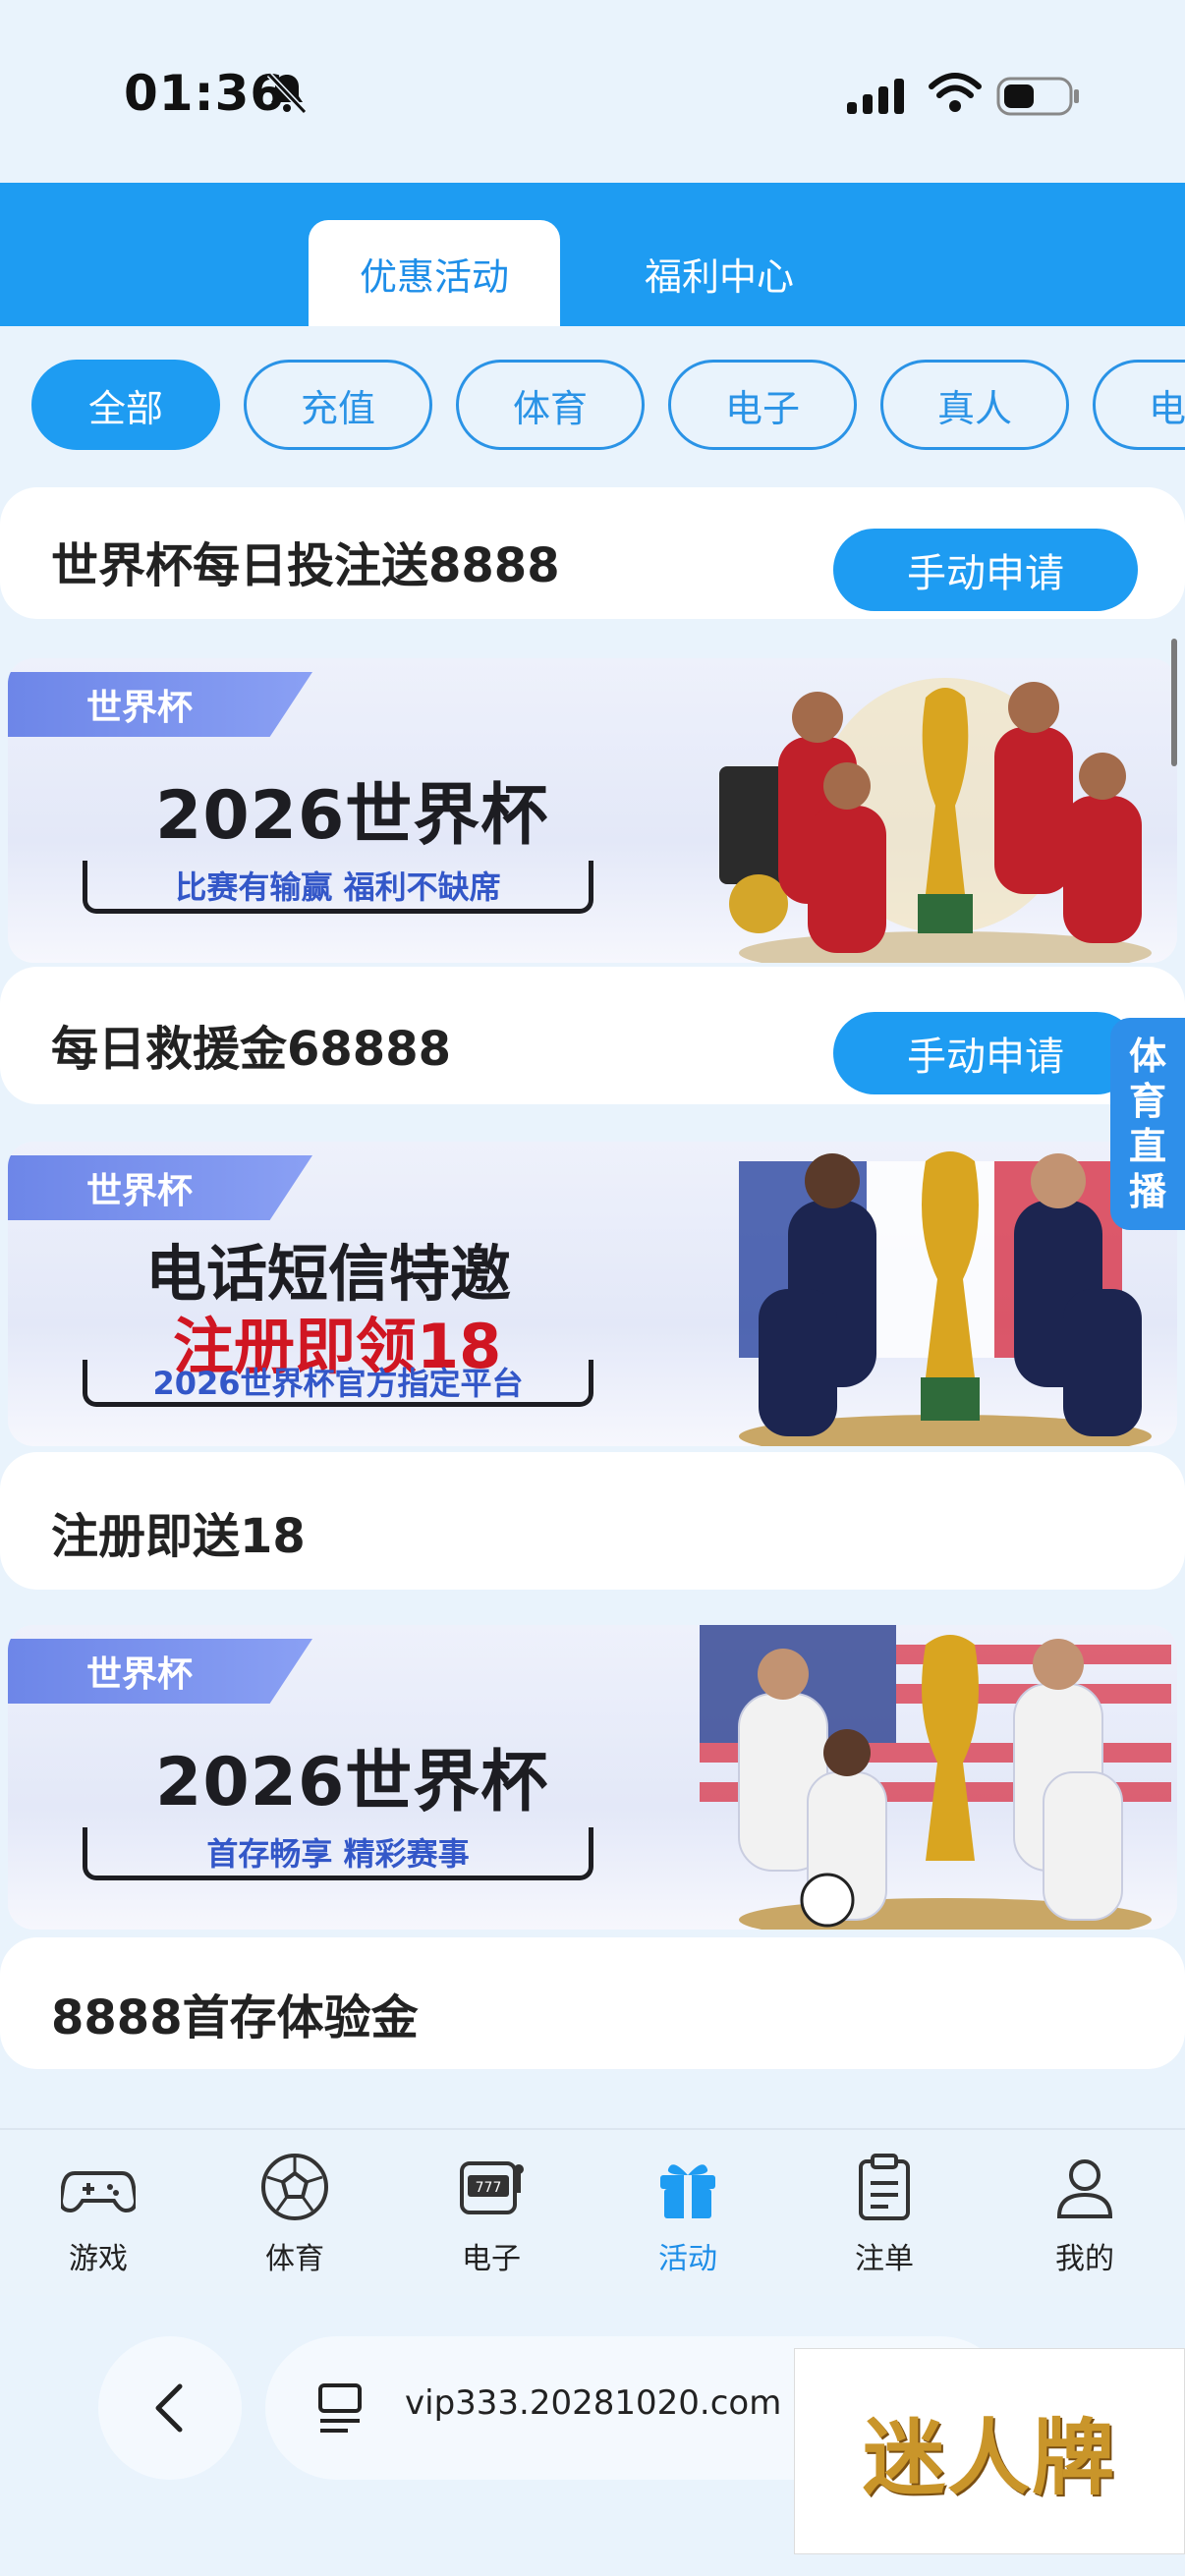  I want to click on nav-sports: 体育, so click(294, 2213).